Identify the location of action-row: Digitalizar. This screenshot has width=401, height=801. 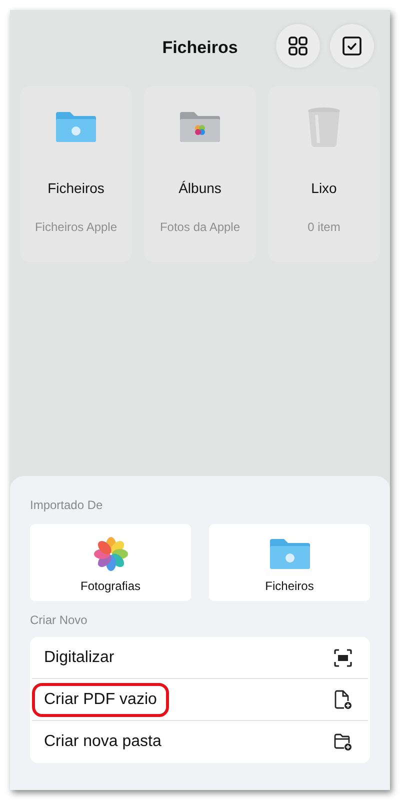
(200, 658).